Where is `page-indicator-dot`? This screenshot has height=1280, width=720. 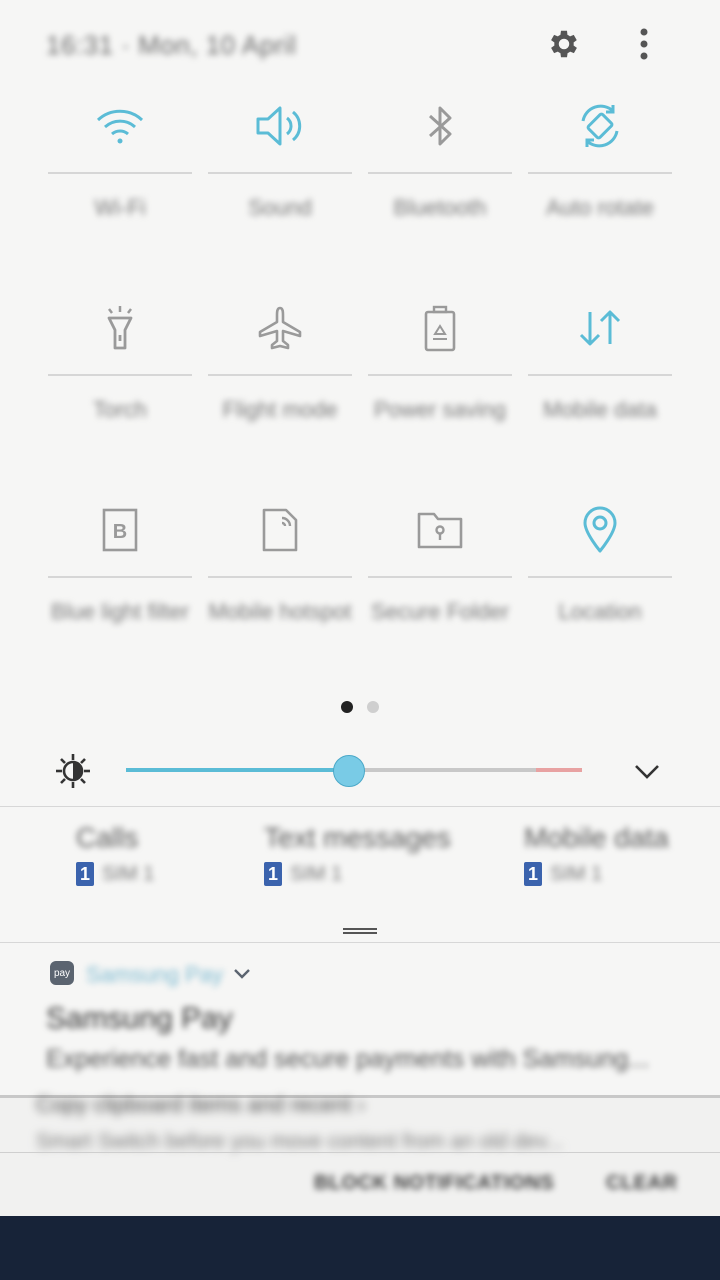
page-indicator-dot is located at coordinates (373, 707).